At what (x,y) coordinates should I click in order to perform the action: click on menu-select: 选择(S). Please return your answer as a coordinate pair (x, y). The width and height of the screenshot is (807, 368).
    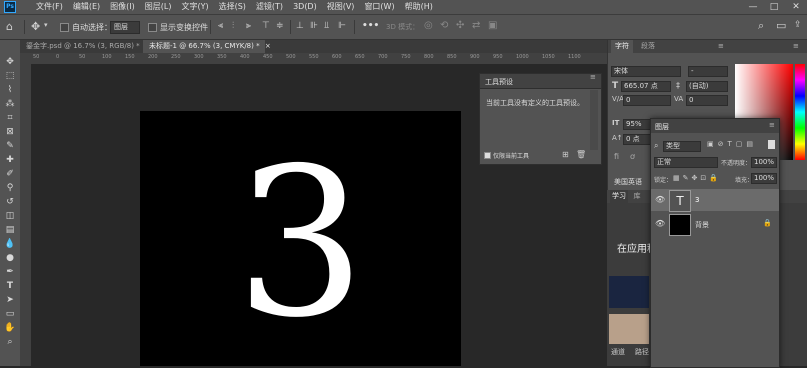
    Looking at the image, I should click on (232, 7).